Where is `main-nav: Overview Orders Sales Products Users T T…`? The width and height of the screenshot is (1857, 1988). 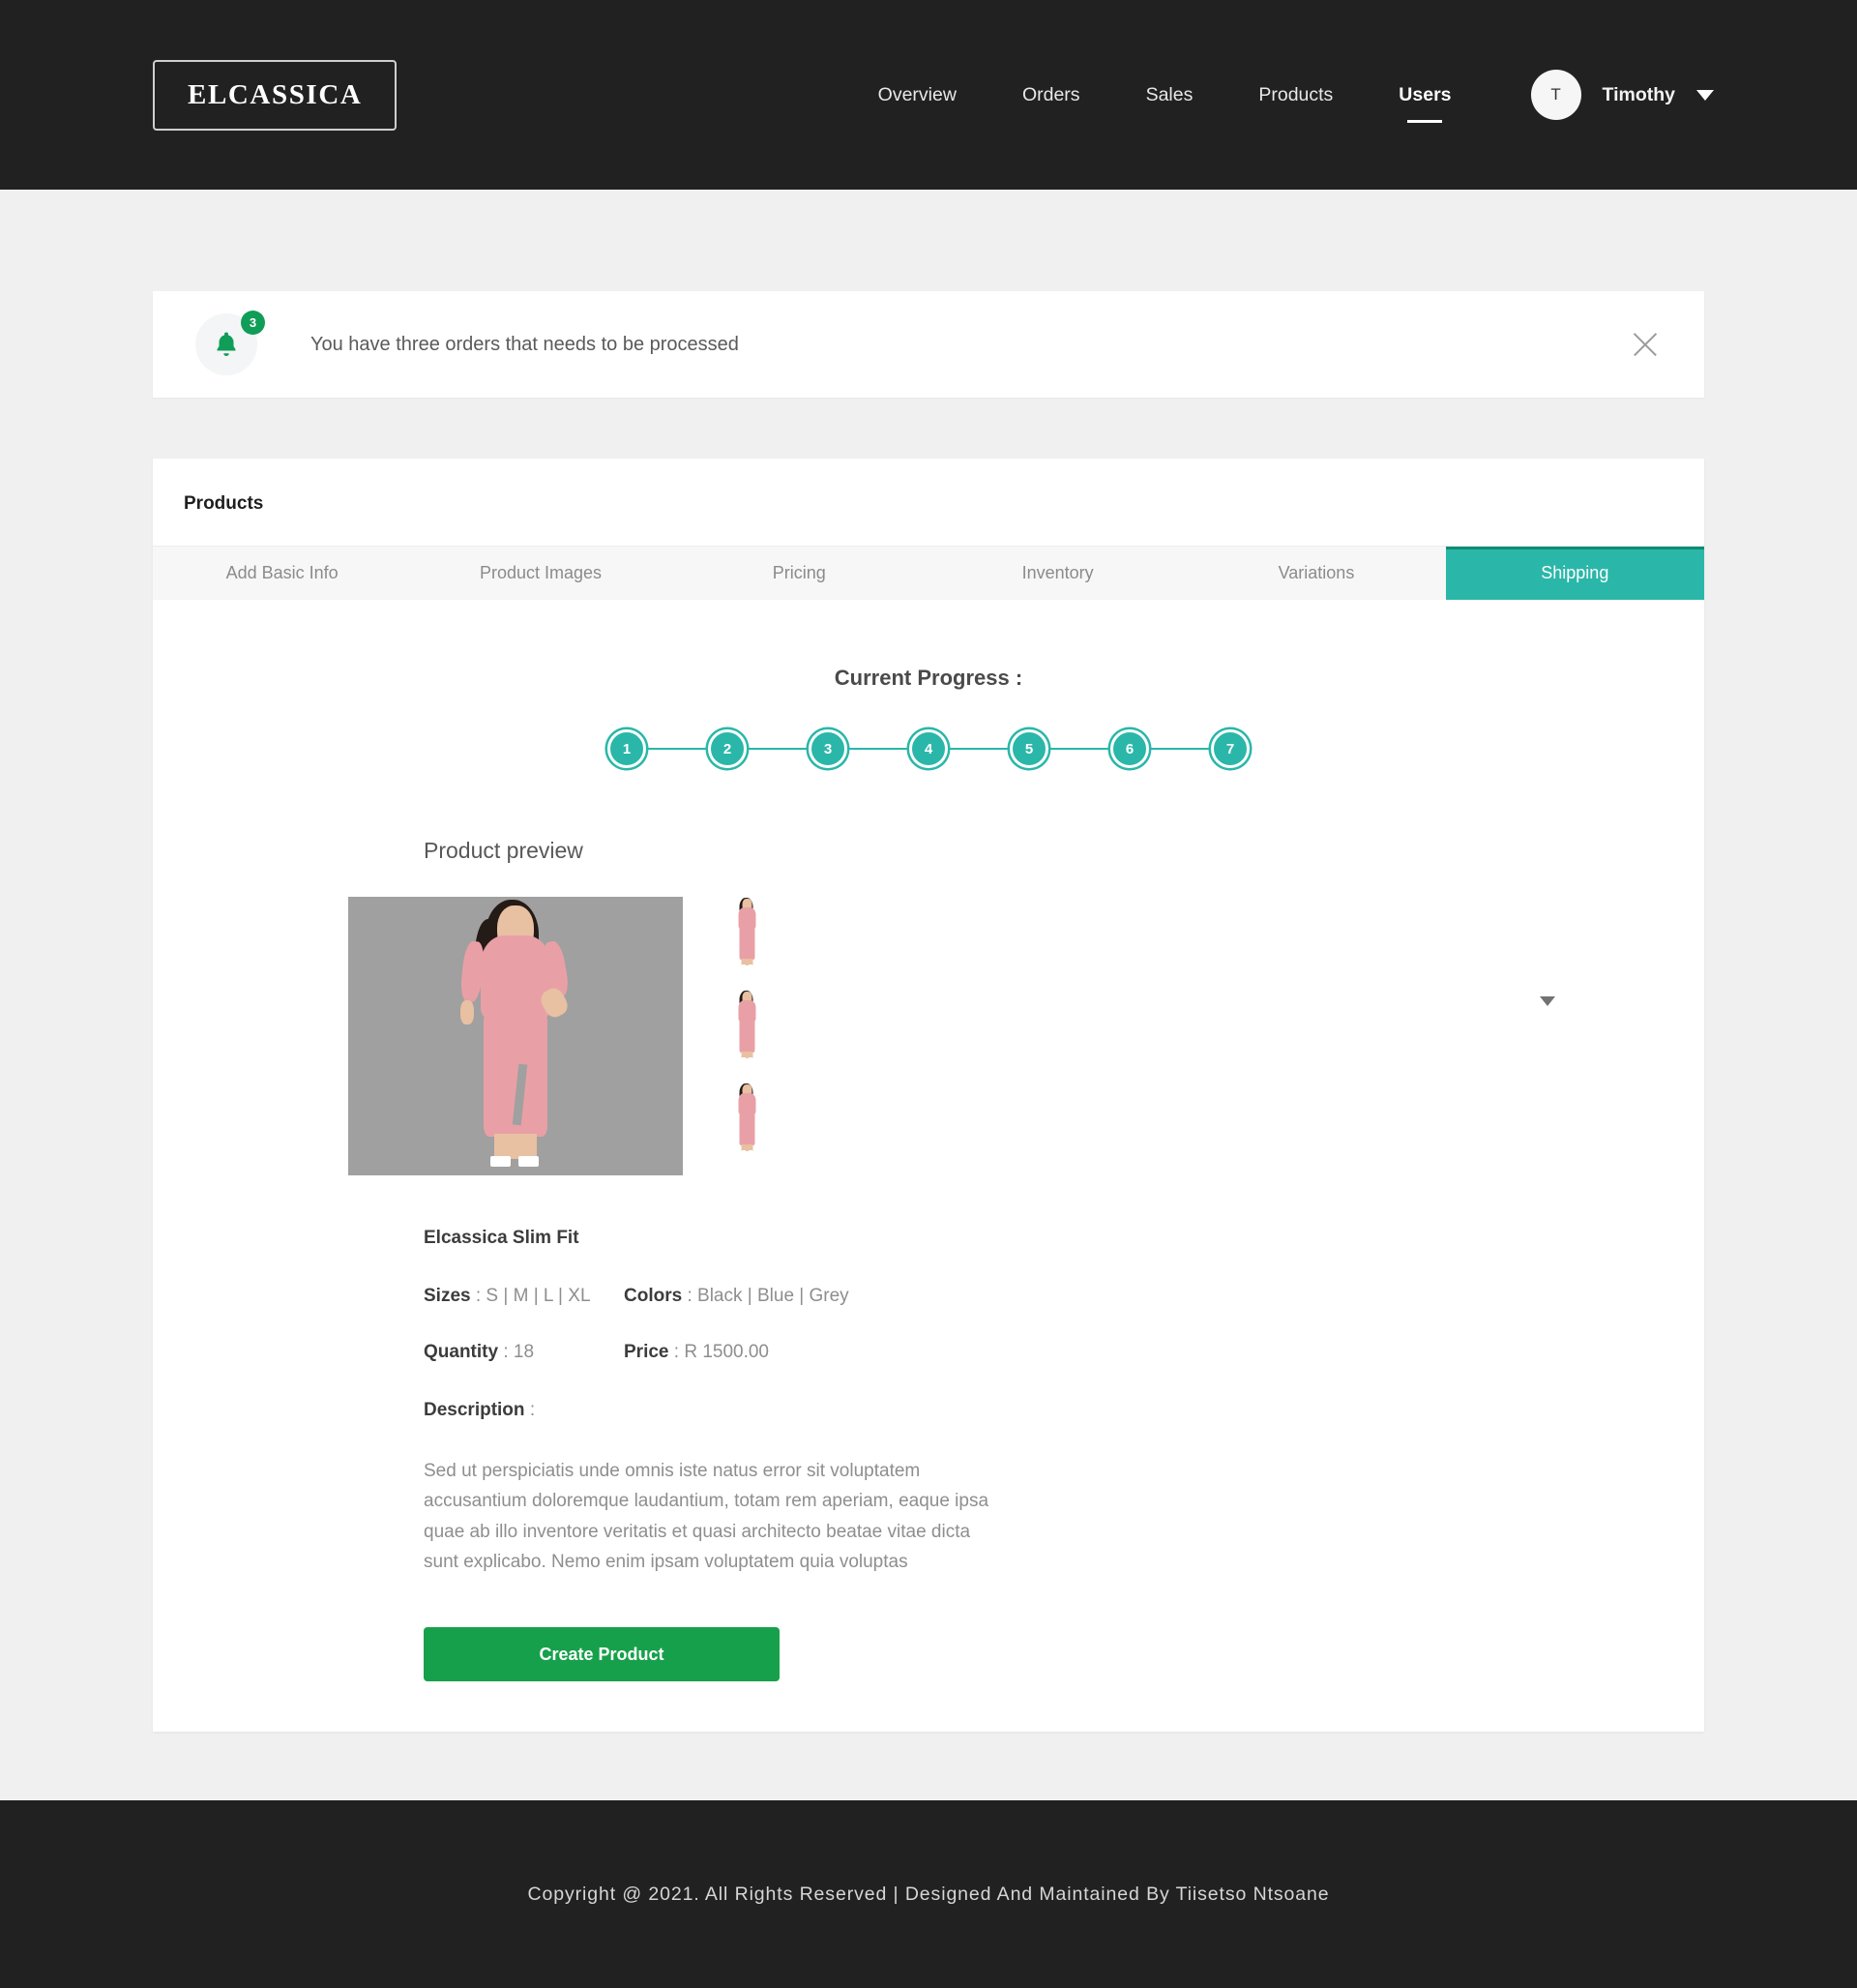
main-nav: Overview Orders Sales Products Users T T… is located at coordinates (1279, 95).